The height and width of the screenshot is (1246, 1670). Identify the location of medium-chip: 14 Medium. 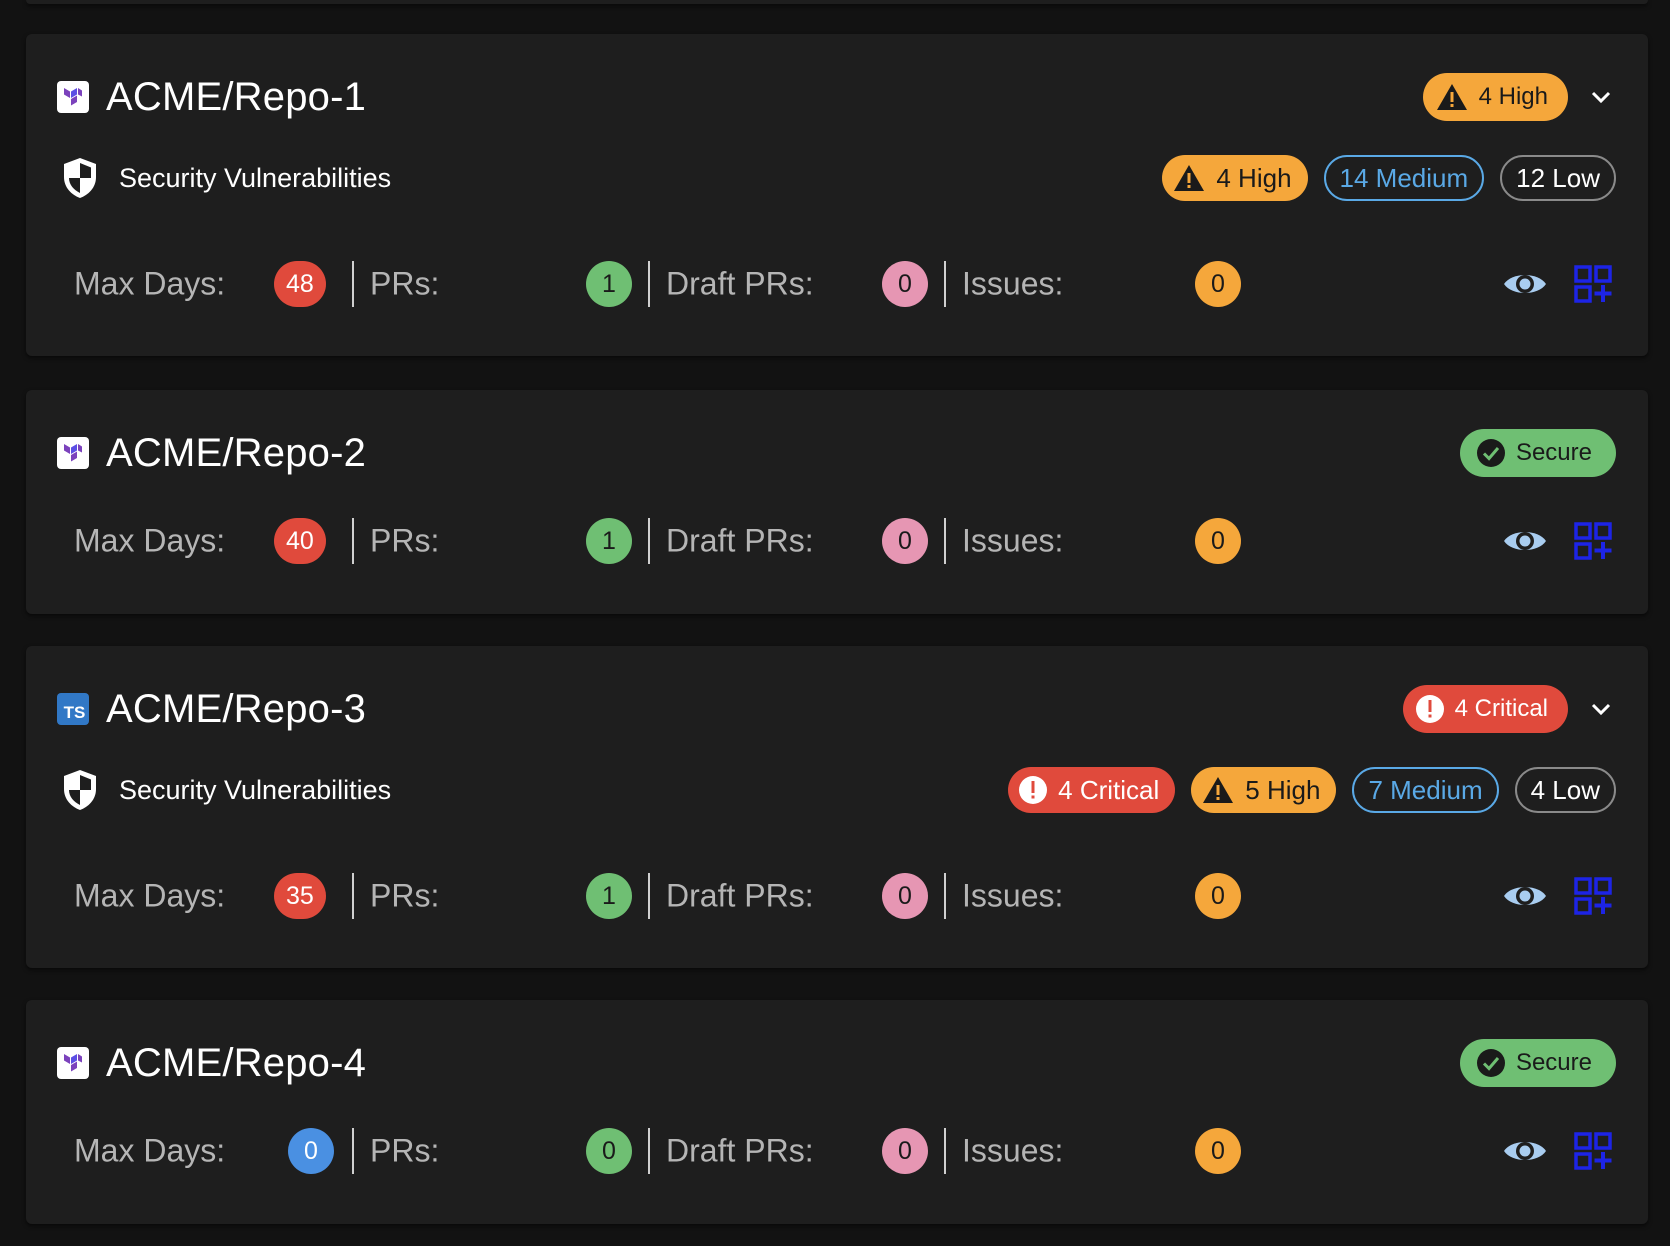
(1404, 178).